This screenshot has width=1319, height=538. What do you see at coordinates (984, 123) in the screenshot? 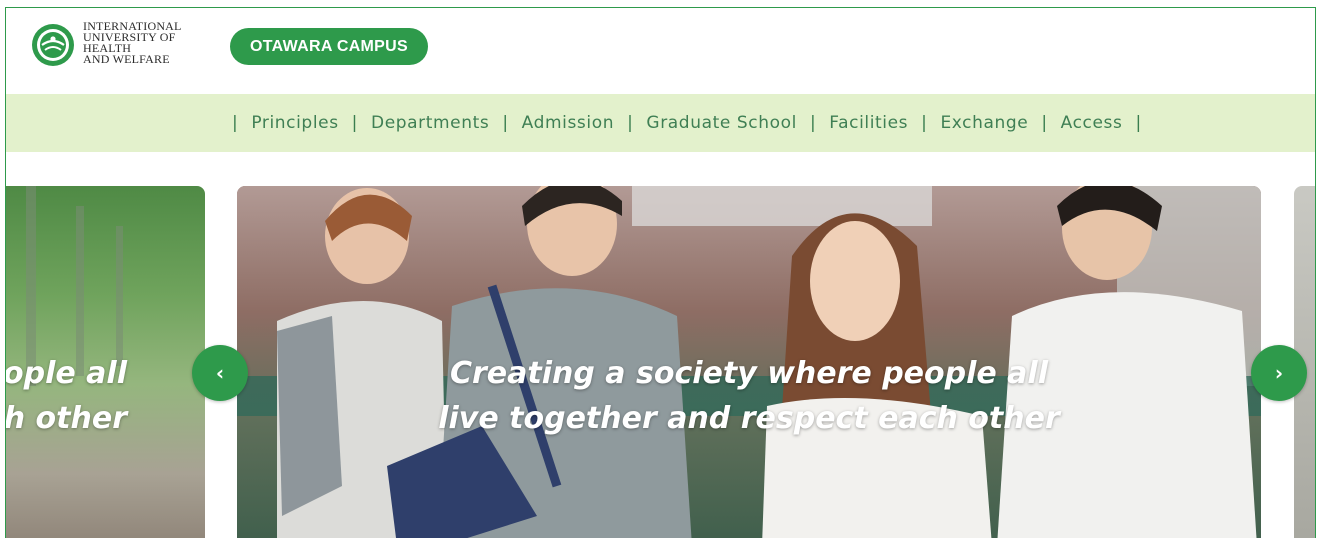
I see `nav-item-exchange: Exchange` at bounding box center [984, 123].